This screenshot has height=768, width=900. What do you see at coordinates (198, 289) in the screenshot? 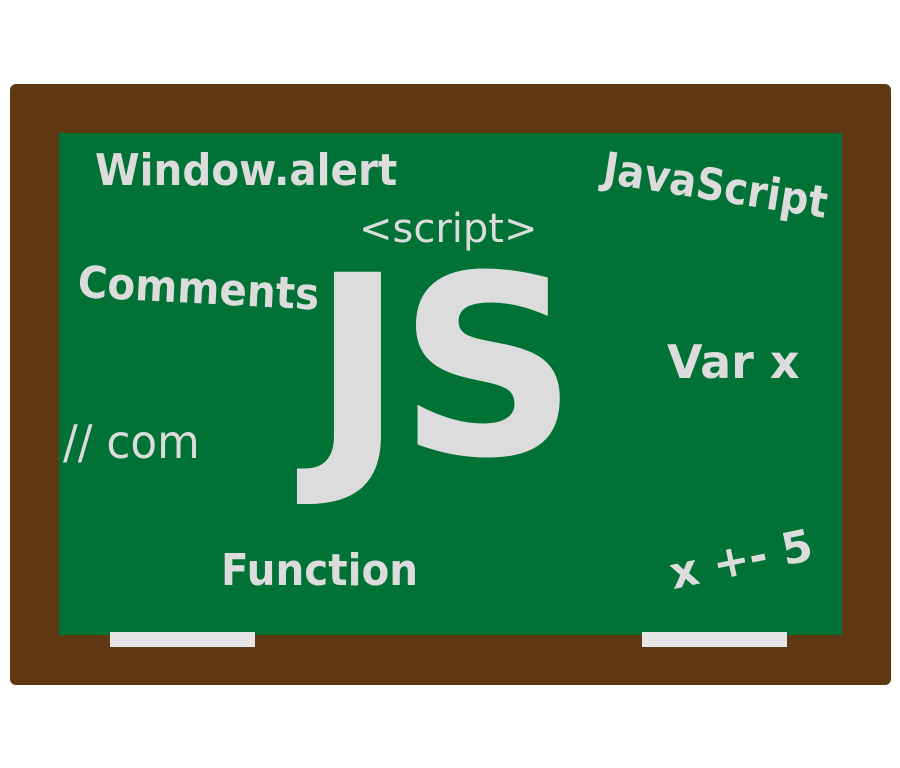
I see `word-comments: Comments` at bounding box center [198, 289].